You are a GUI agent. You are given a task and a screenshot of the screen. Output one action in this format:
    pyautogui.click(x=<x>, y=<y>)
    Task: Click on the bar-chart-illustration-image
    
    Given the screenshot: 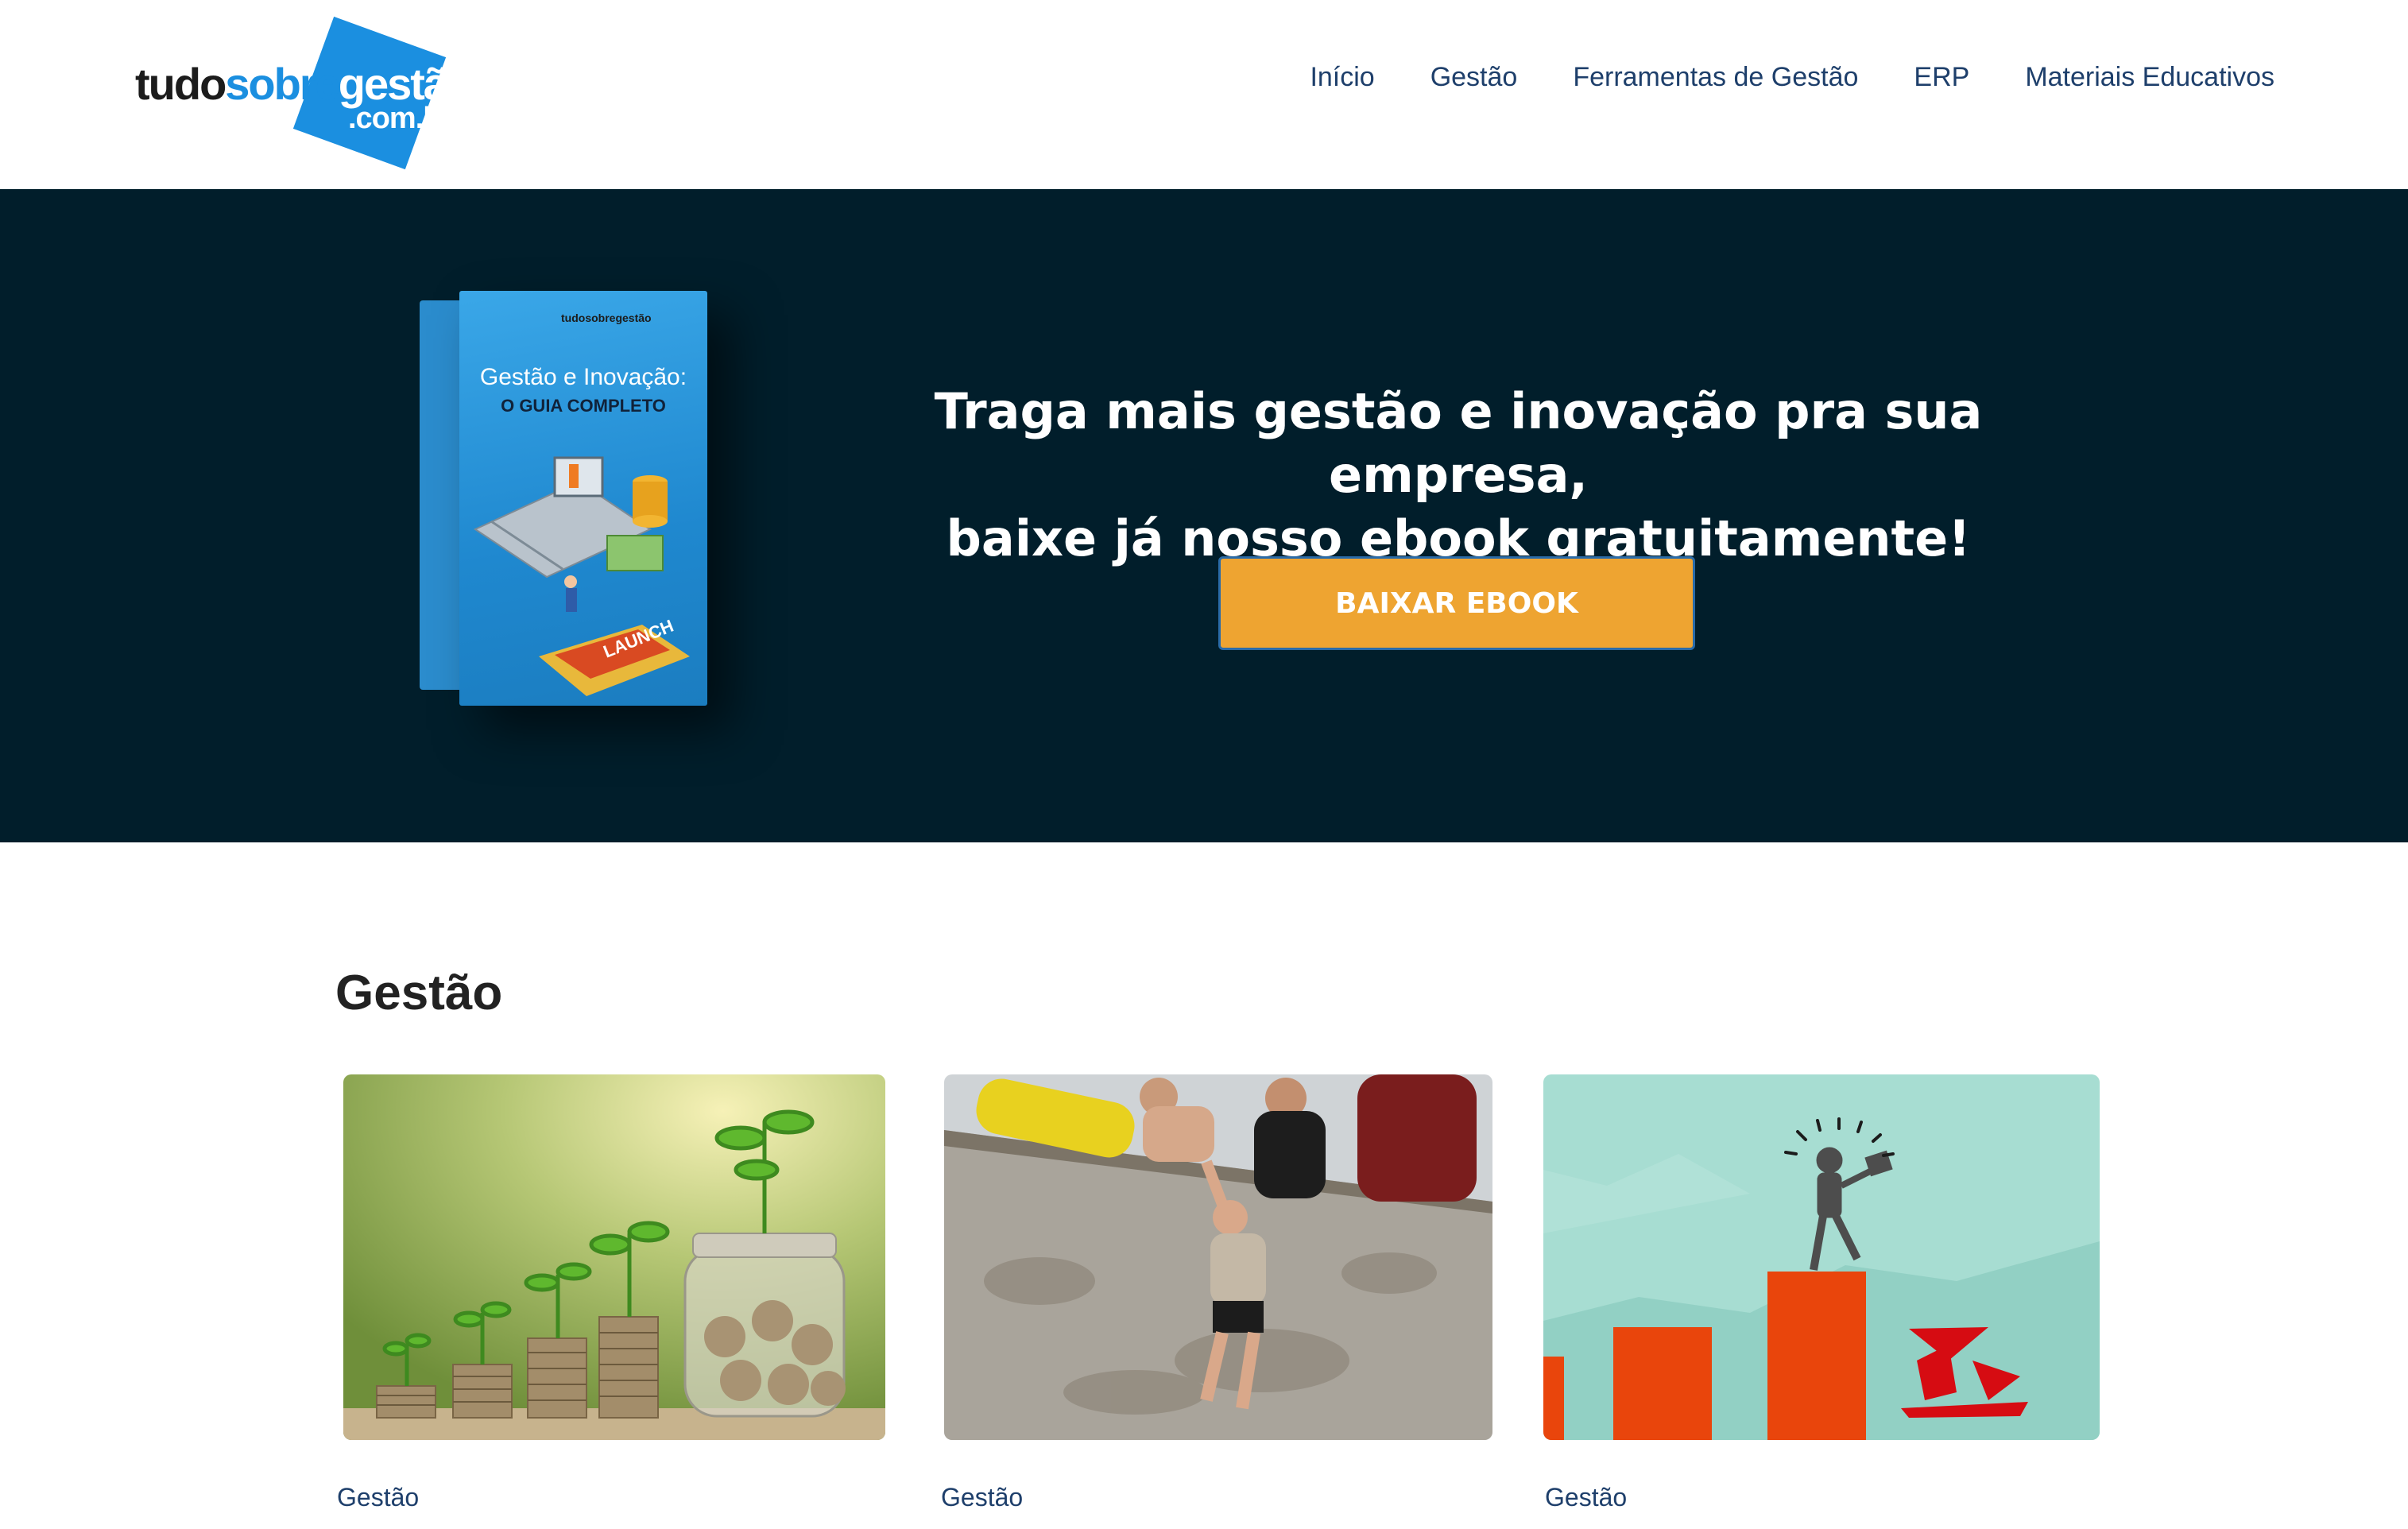 What is the action you would take?
    pyautogui.click(x=1822, y=1257)
    